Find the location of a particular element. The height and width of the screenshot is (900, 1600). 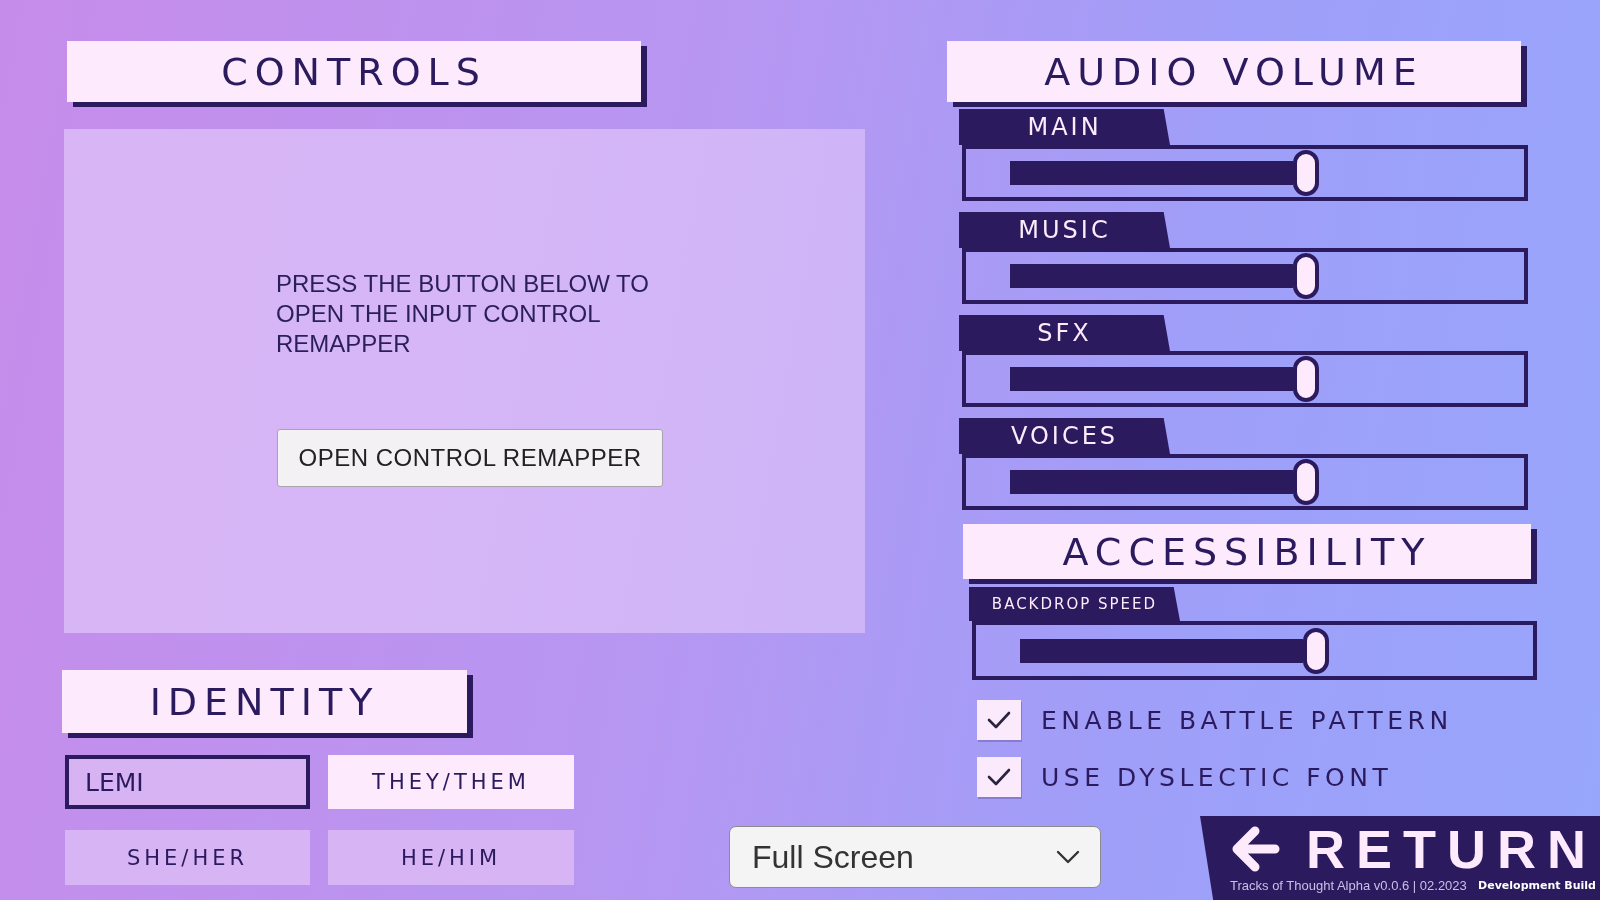

open-remapper-button: OPEN CONTROL REMAPPER is located at coordinates (470, 458).